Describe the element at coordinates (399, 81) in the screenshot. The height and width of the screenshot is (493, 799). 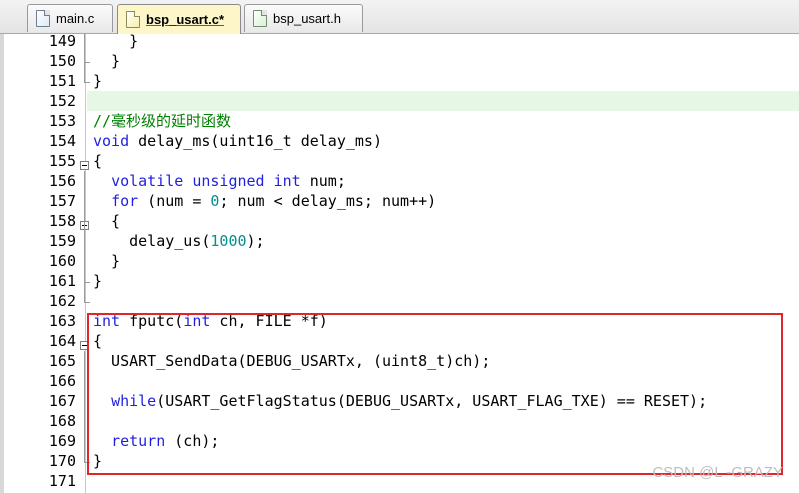
I see `code-line: 151}` at that location.